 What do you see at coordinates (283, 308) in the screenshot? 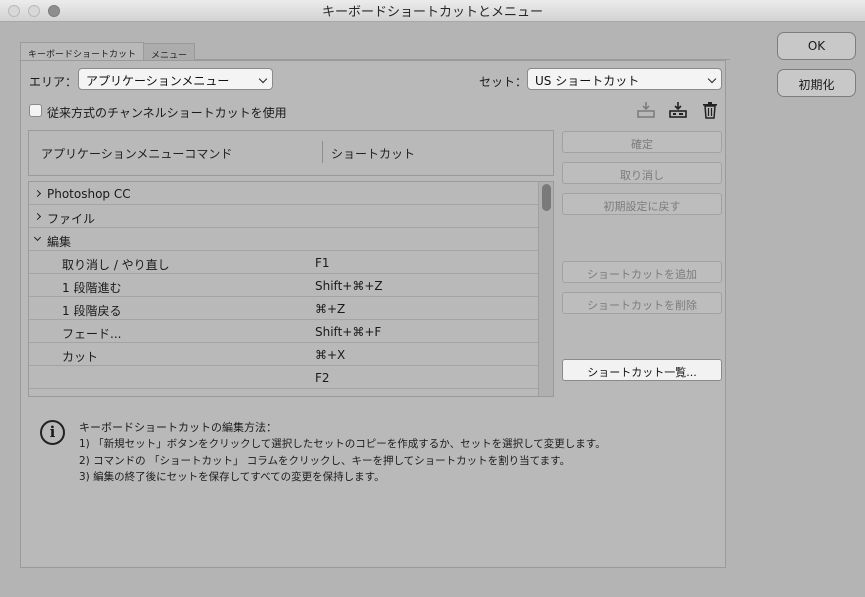
I see `table-row: 1 段階戻る ⌘+Z` at bounding box center [283, 308].